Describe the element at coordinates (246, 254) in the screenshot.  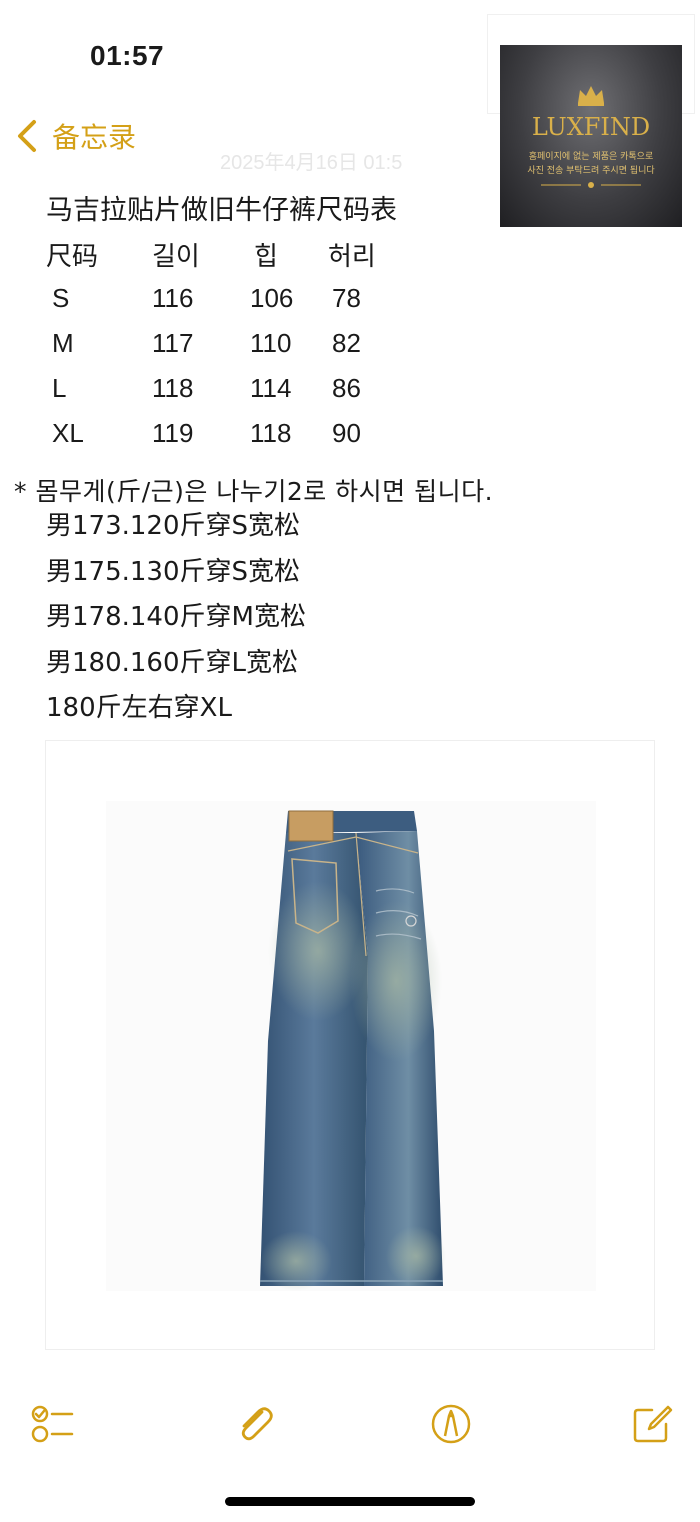
I see `size-table-header: 尺码 길이 힙 허리` at that location.